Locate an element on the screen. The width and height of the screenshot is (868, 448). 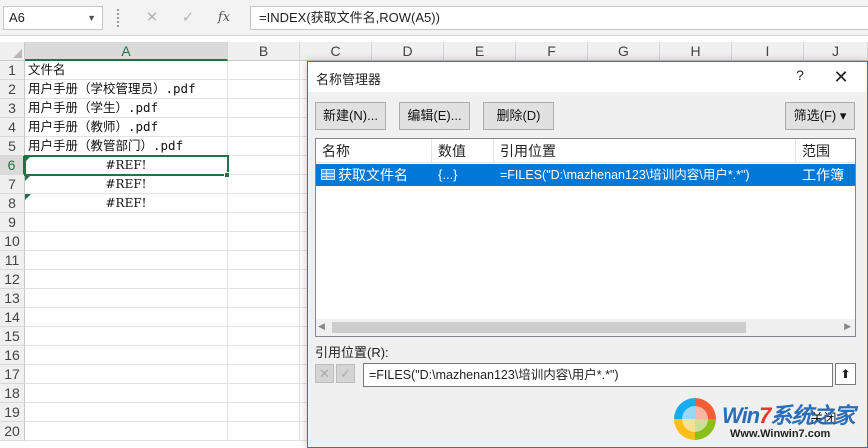
insert-function-icon: fx is located at coordinates (224, 18).